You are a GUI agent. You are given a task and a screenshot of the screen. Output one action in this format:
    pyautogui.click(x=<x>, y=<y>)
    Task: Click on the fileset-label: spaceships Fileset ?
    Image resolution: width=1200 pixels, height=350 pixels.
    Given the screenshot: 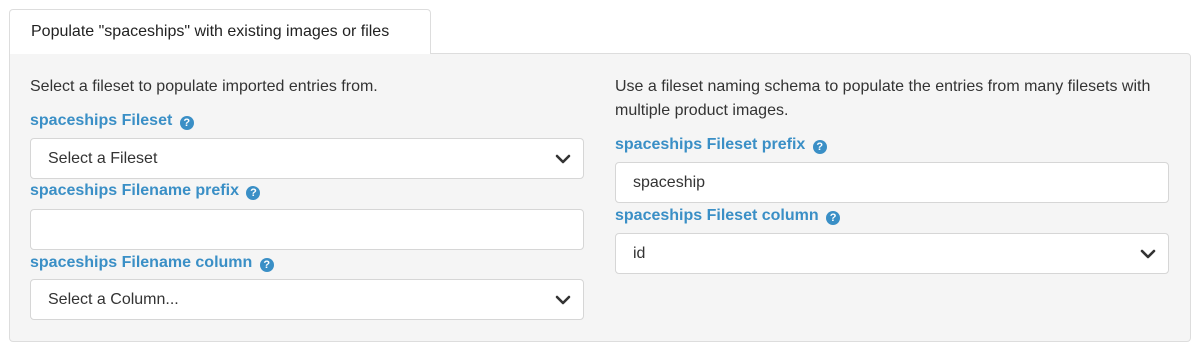 What is the action you would take?
    pyautogui.click(x=112, y=121)
    